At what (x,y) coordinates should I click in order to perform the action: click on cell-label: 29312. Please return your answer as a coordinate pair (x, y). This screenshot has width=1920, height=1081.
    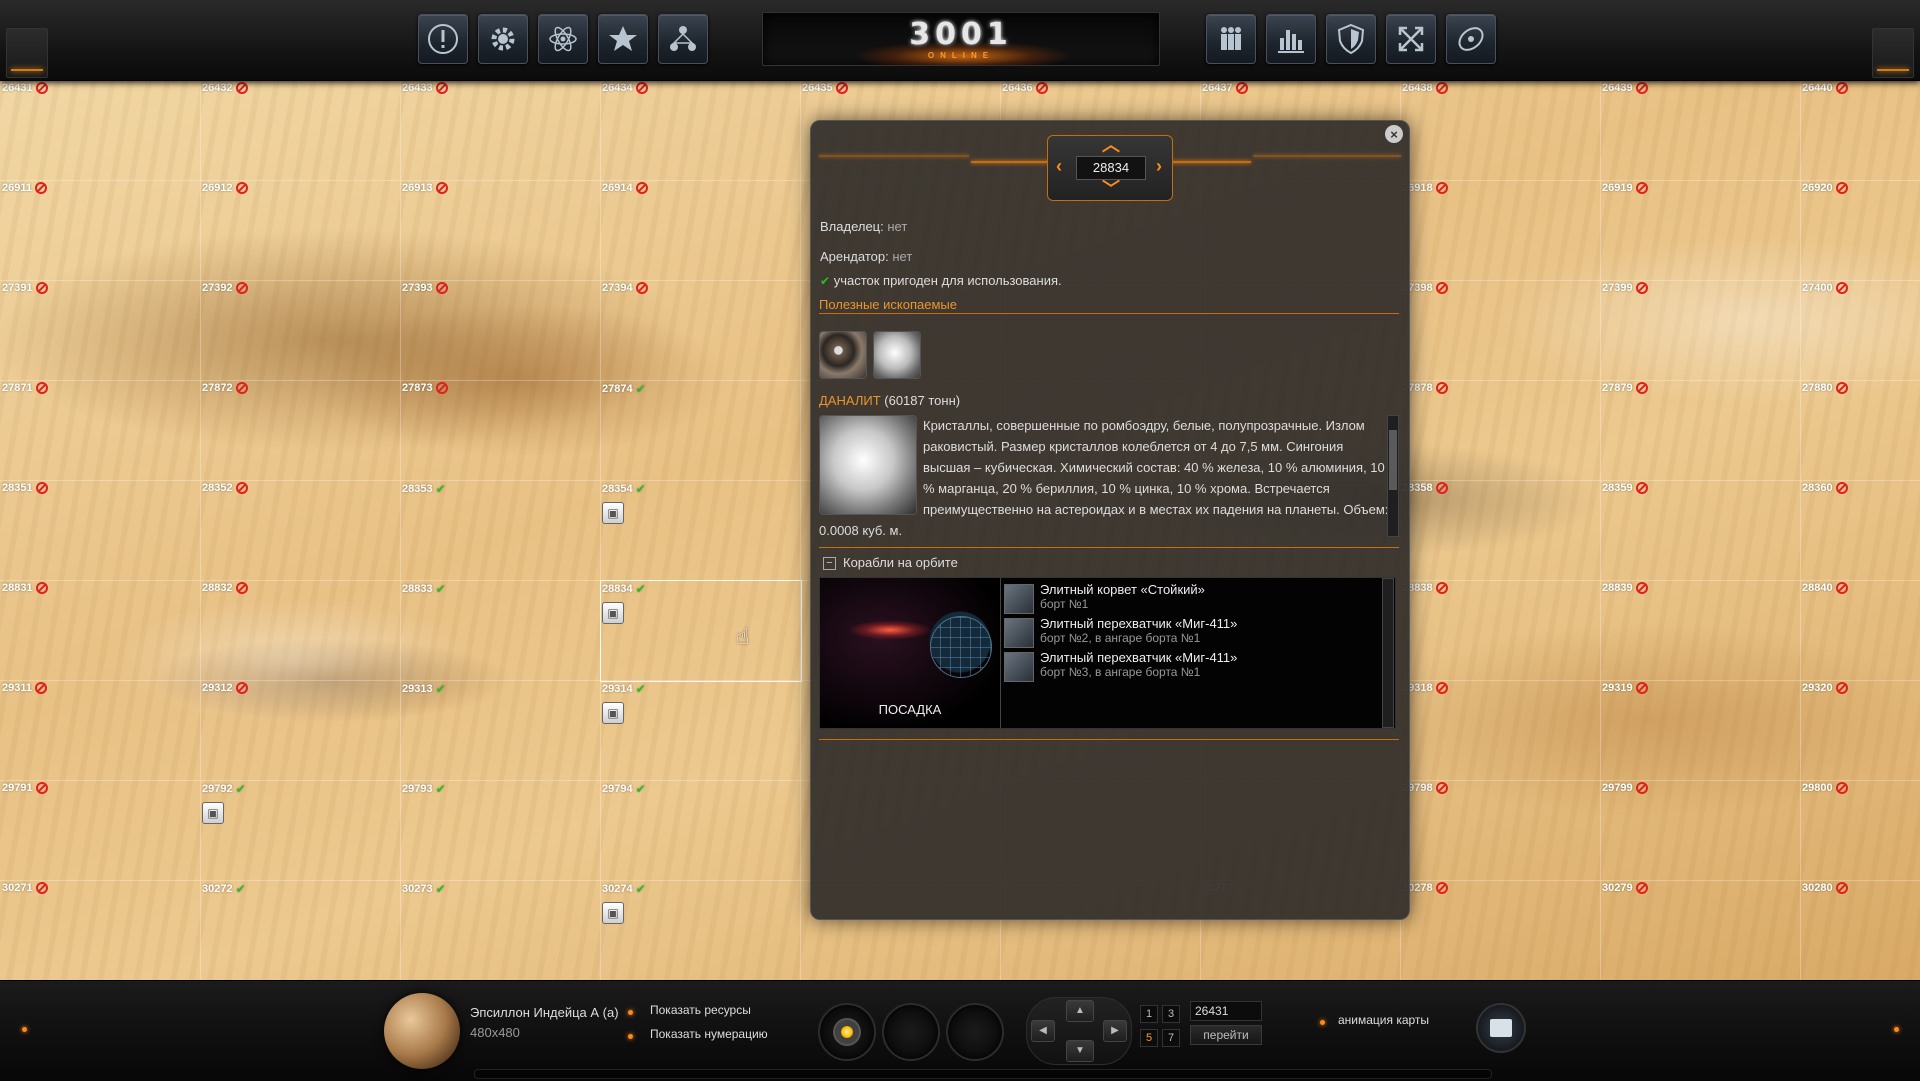
    Looking at the image, I should click on (225, 688).